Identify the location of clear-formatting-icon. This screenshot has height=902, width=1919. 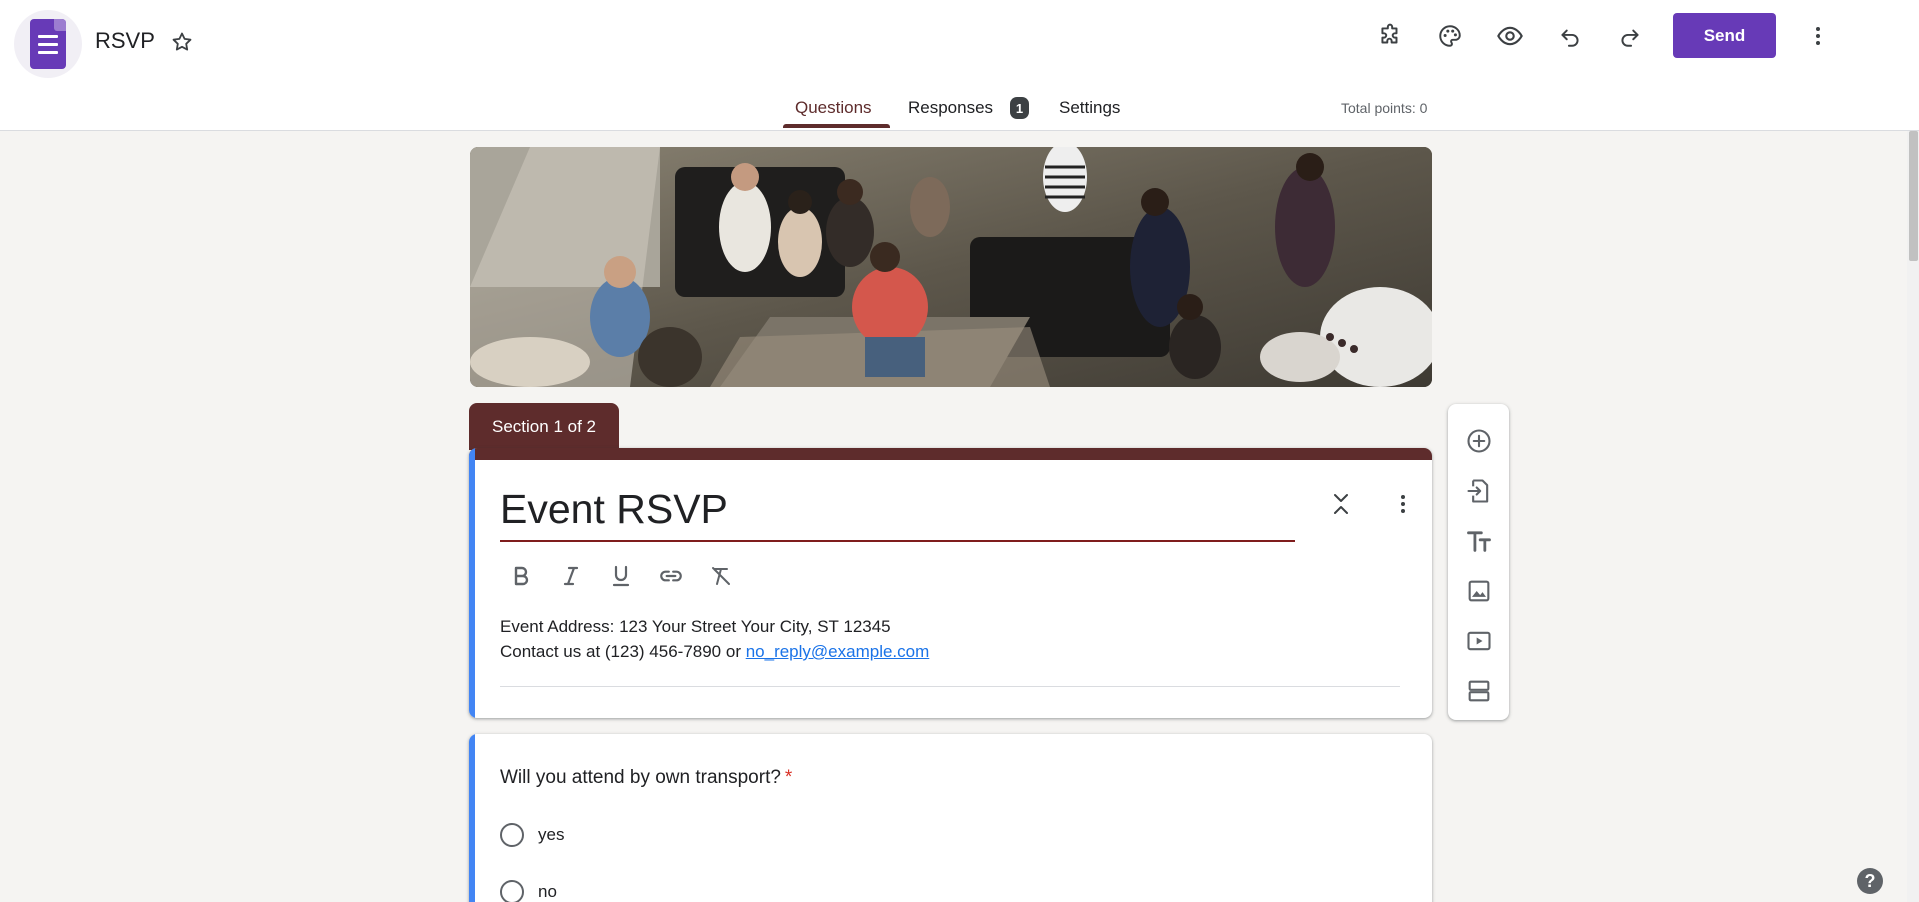
(720, 576).